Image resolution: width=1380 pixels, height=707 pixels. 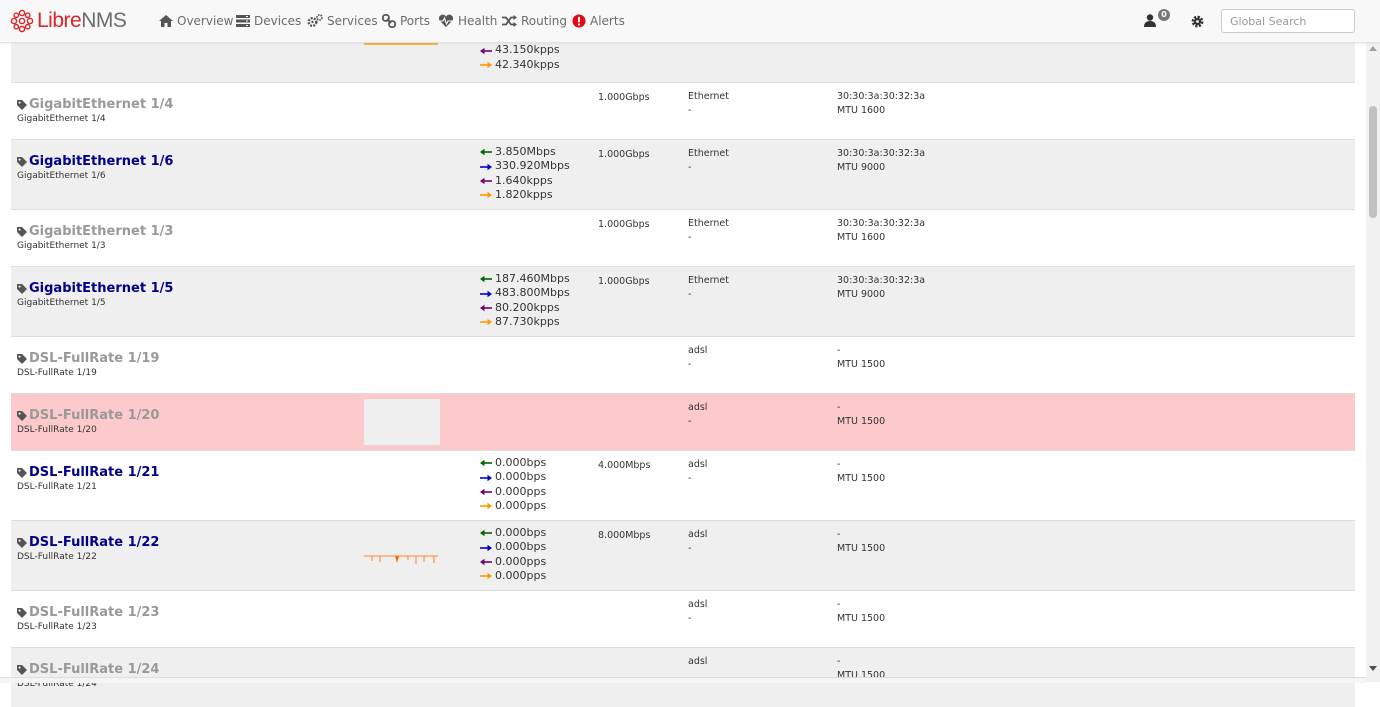 What do you see at coordinates (352, 21) in the screenshot?
I see `nav-services-label: Services` at bounding box center [352, 21].